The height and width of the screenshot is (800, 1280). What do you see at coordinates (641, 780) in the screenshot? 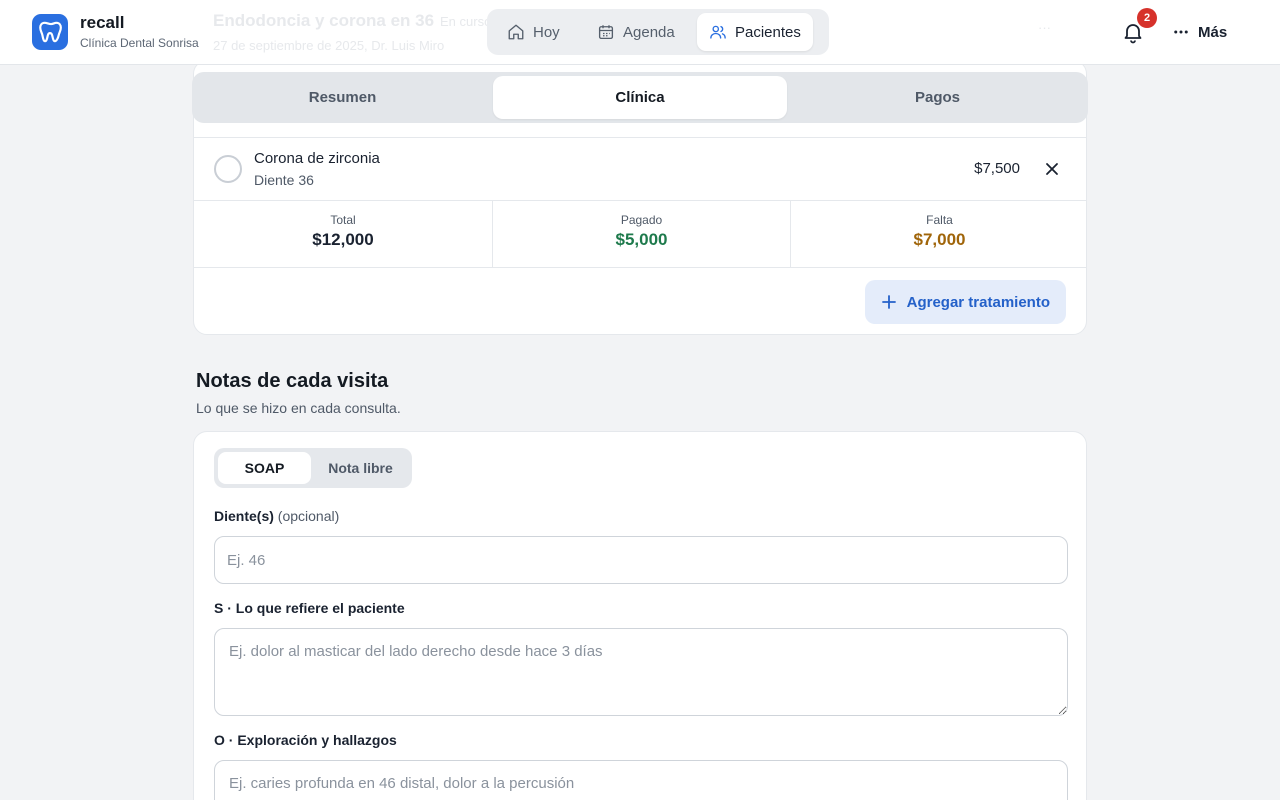
I see `objective-textarea` at bounding box center [641, 780].